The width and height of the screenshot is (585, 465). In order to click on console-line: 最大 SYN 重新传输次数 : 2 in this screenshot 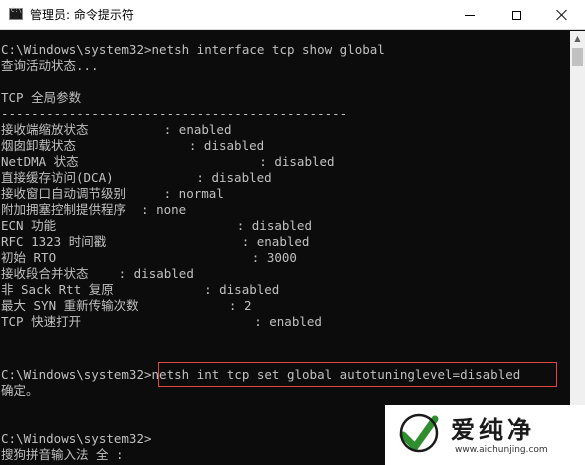, I will do `click(126, 305)`.